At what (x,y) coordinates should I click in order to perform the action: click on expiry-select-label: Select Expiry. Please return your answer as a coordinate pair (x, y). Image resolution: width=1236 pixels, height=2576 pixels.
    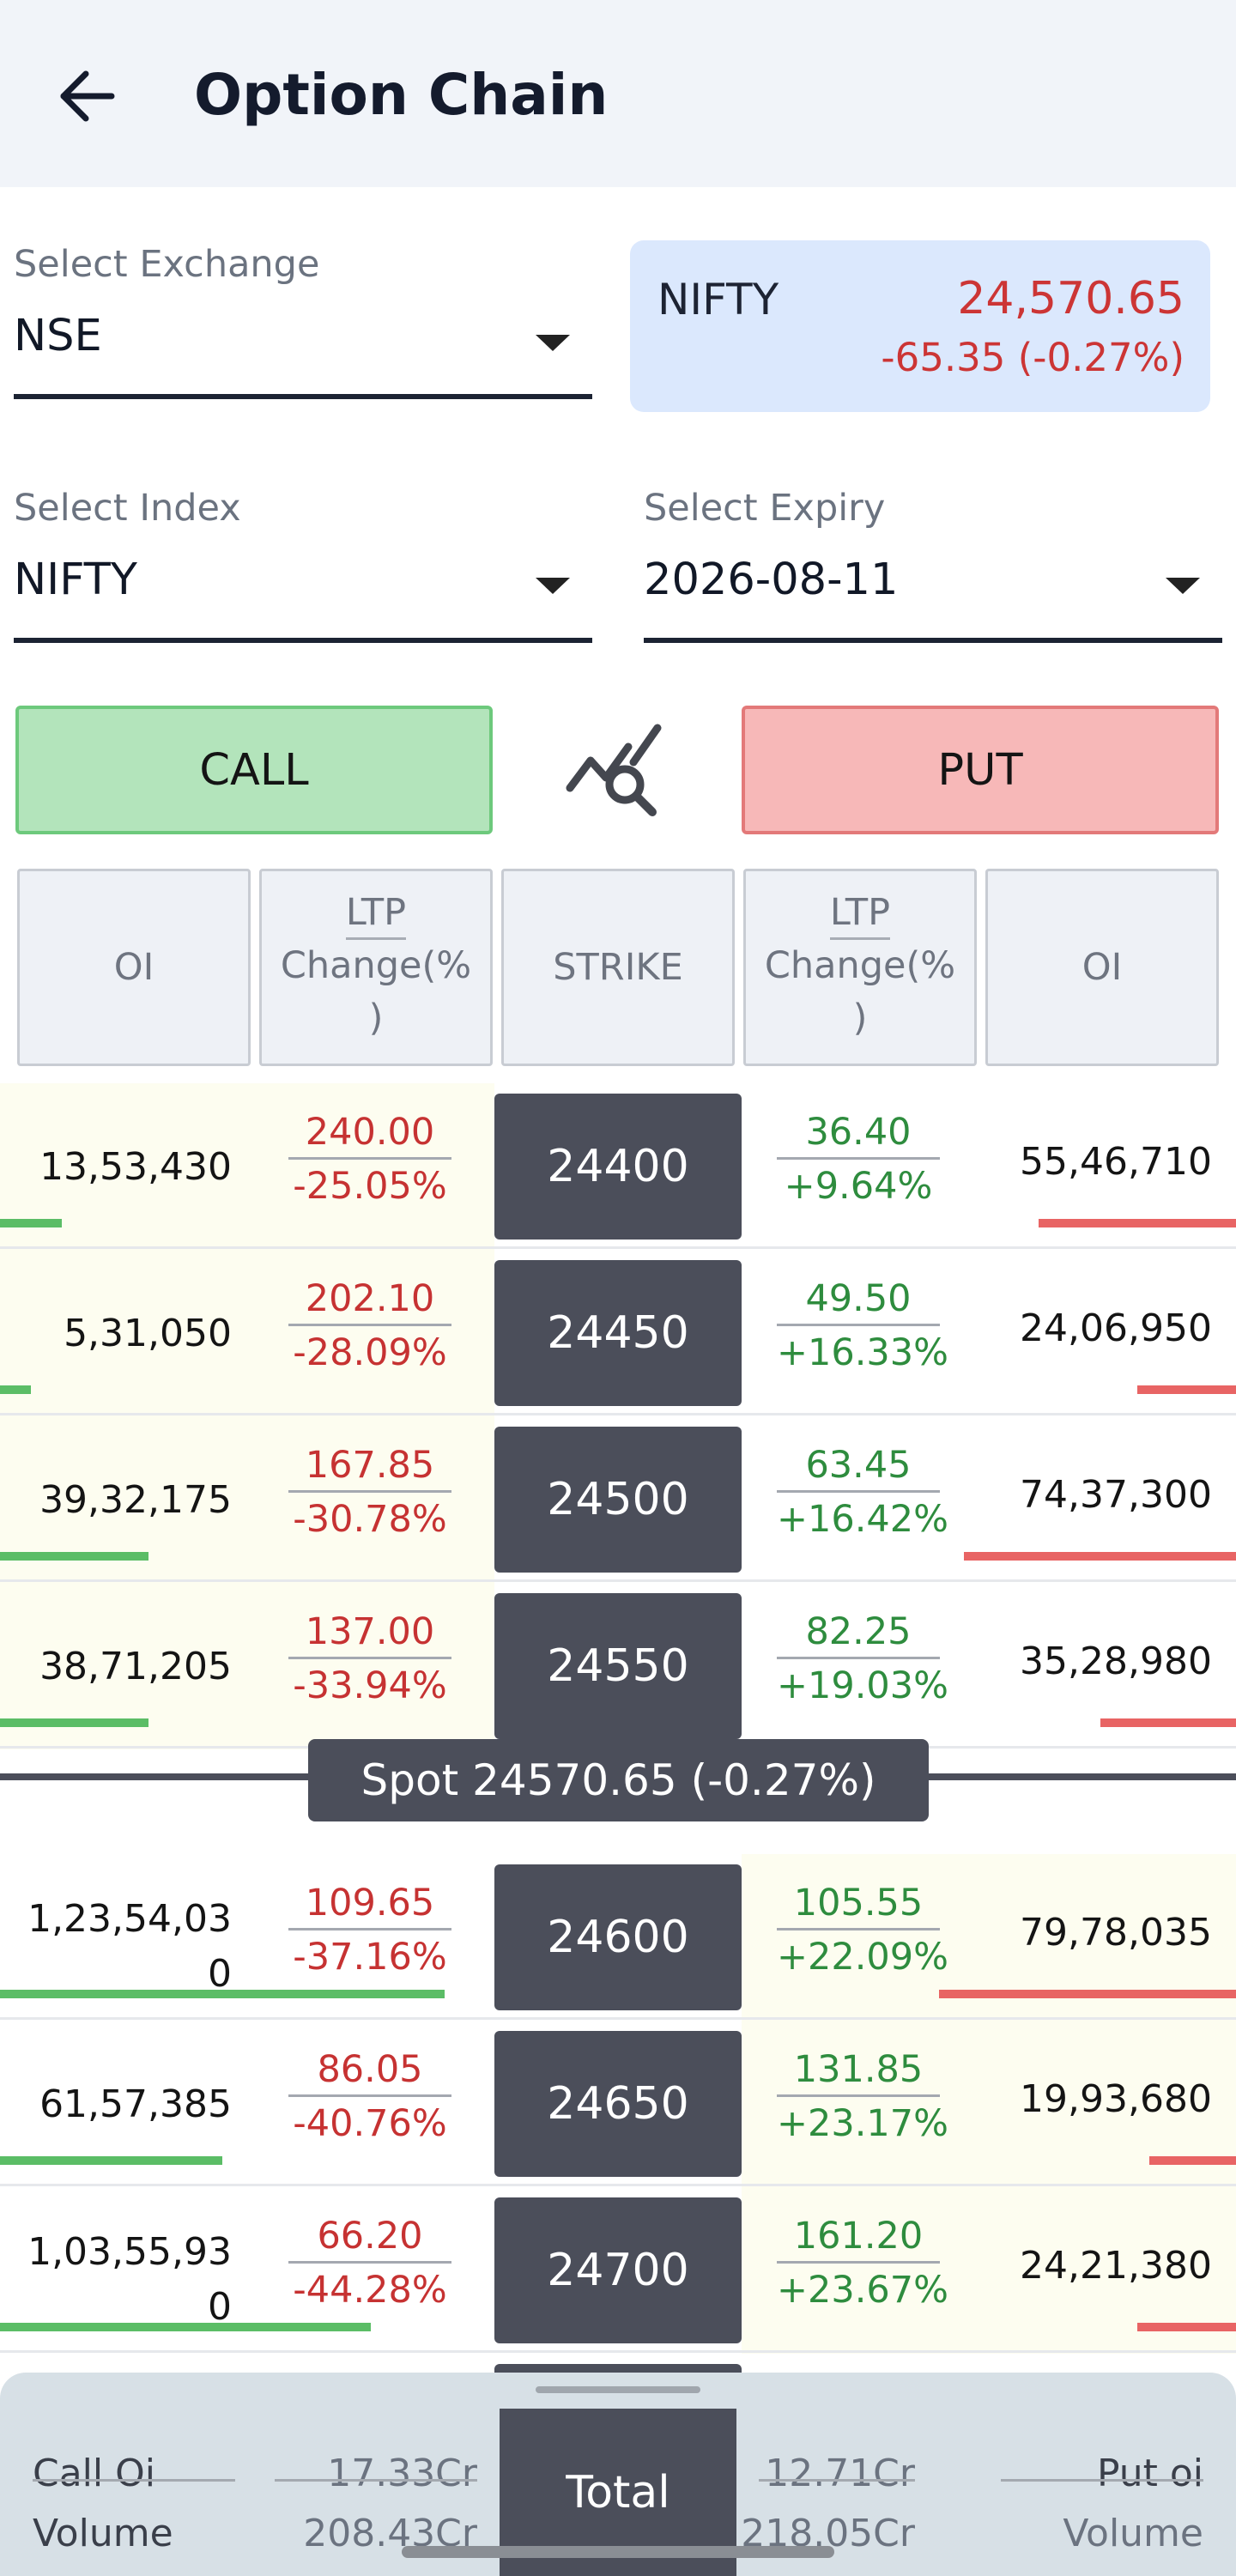
    Looking at the image, I should click on (765, 508).